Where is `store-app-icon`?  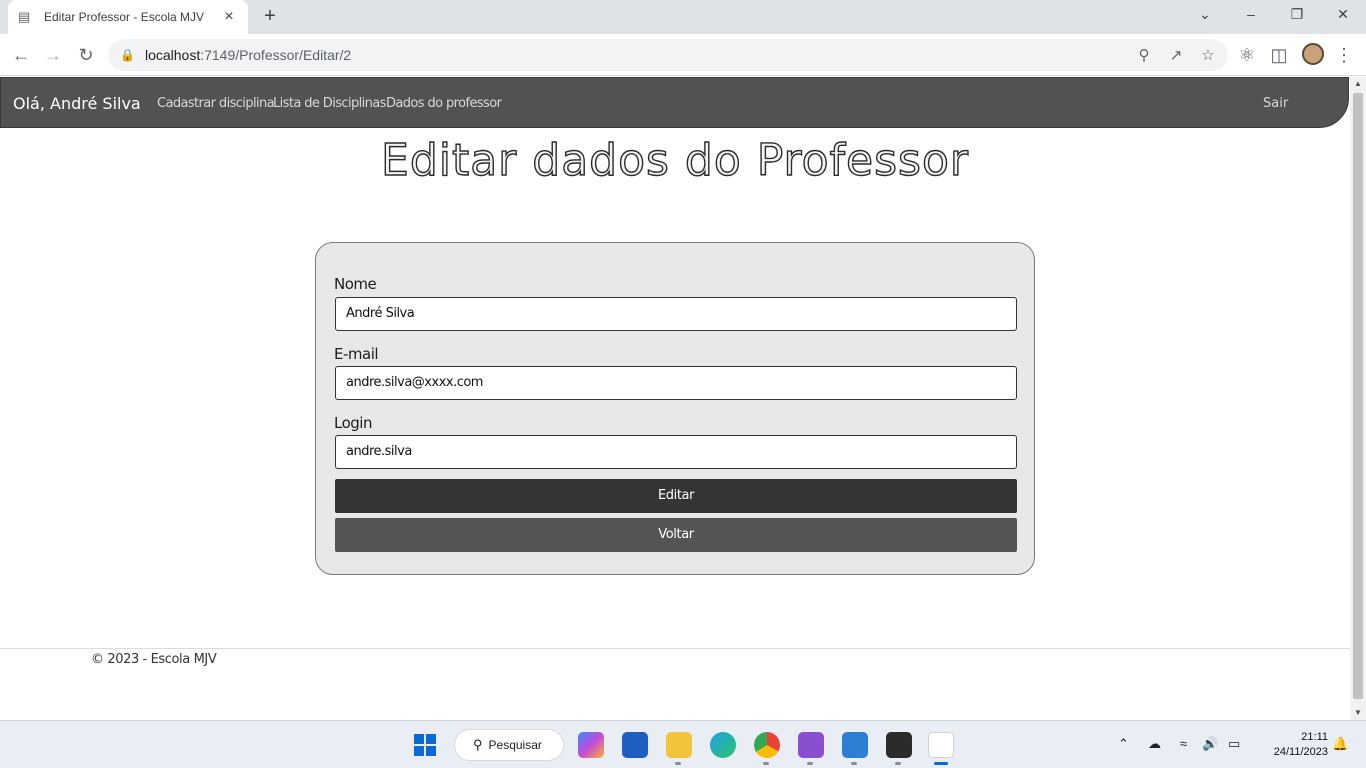 store-app-icon is located at coordinates (635, 745).